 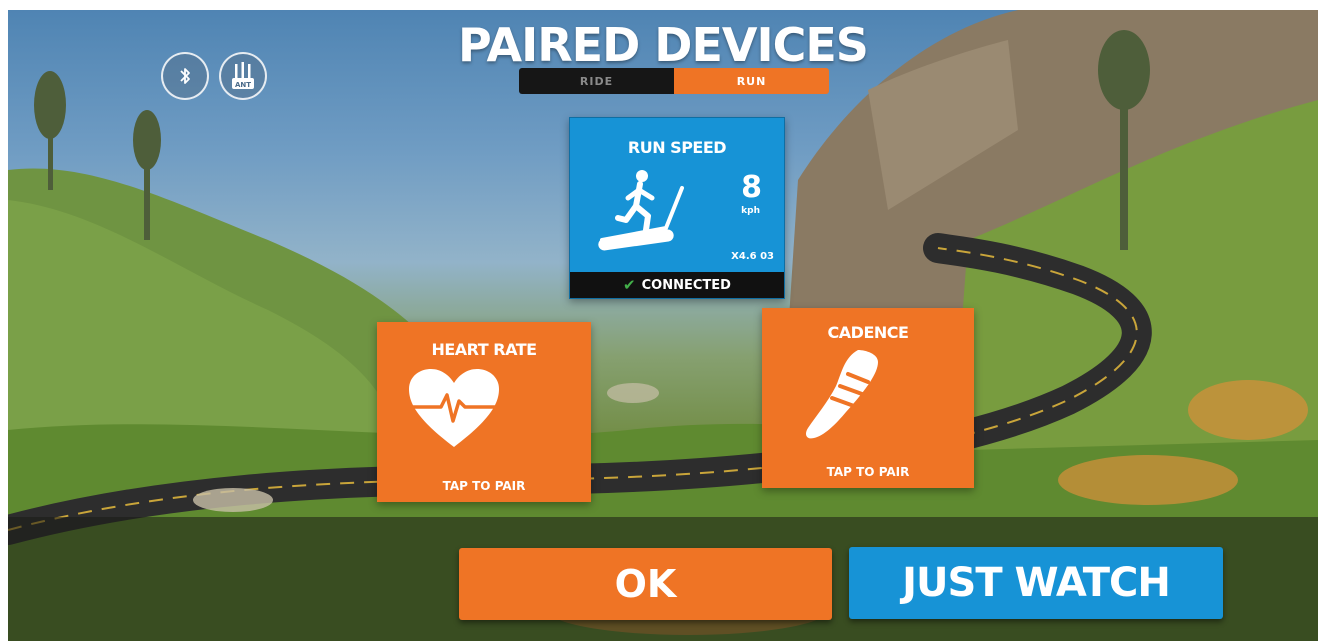 I want to click on run-speed-title: RUN SPEED, so click(x=677, y=147).